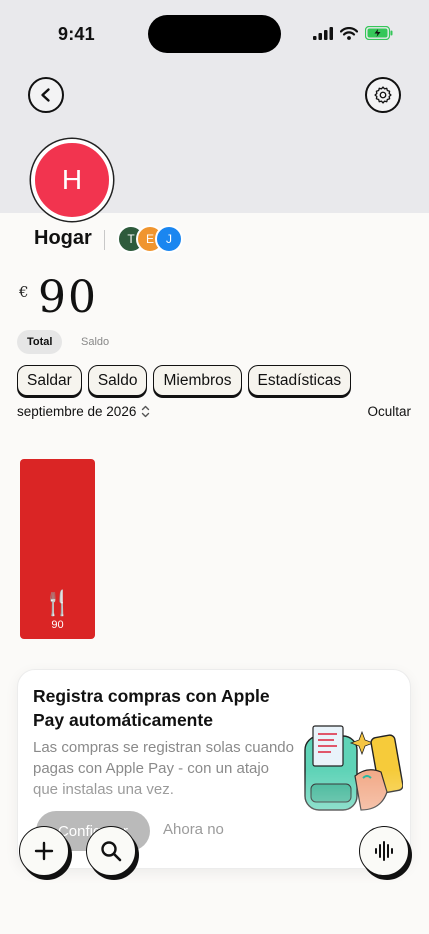 Image resolution: width=429 pixels, height=934 pixels. I want to click on toggle-total: Total, so click(40, 342).